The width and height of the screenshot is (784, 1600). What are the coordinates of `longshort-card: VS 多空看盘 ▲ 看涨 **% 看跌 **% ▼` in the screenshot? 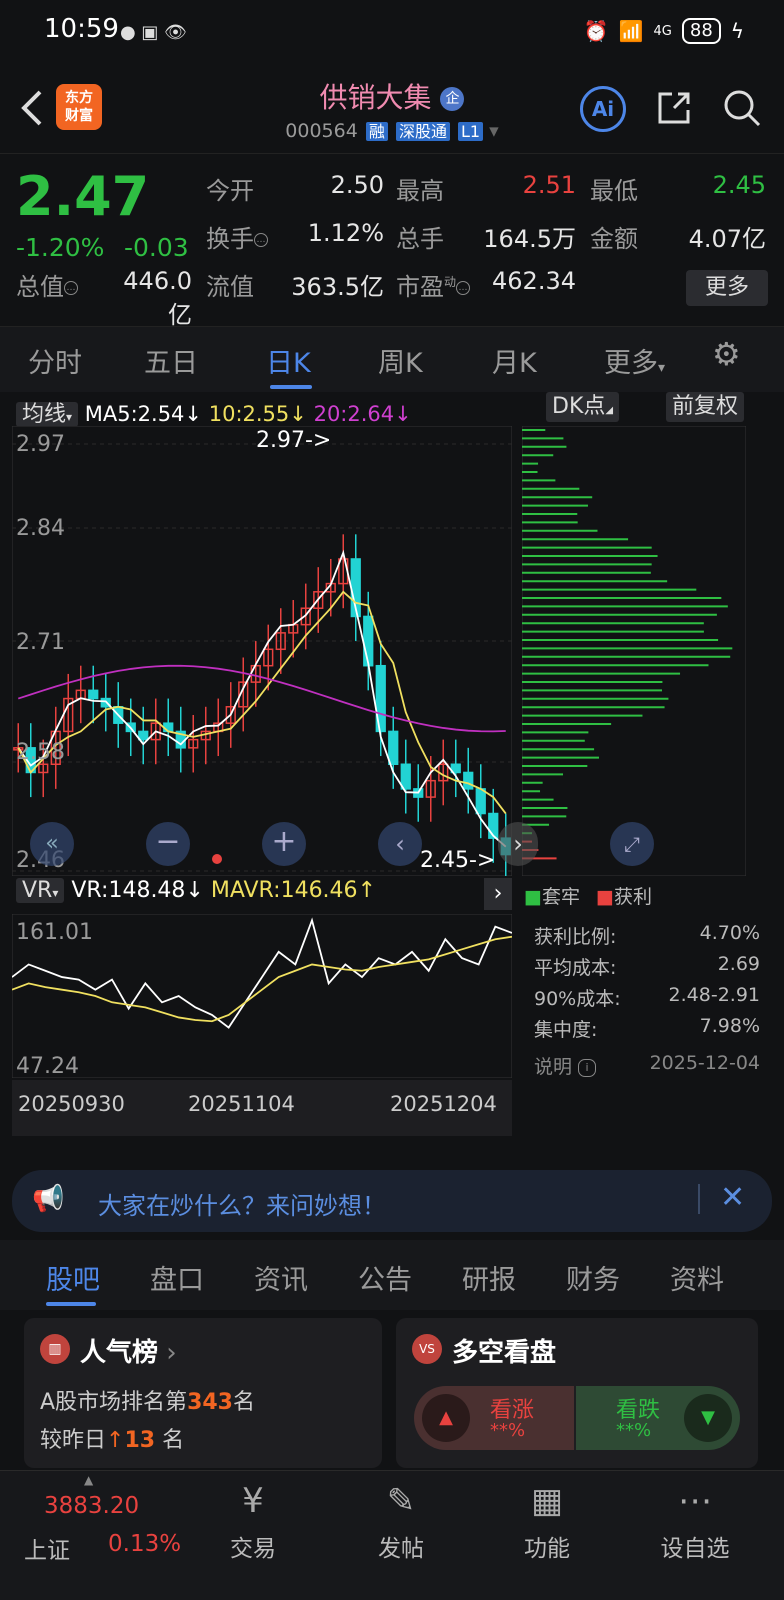 It's located at (577, 1393).